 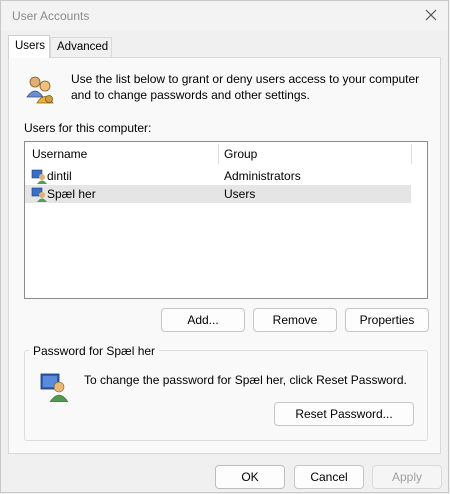 I want to click on properties-button: Properties, so click(x=387, y=320).